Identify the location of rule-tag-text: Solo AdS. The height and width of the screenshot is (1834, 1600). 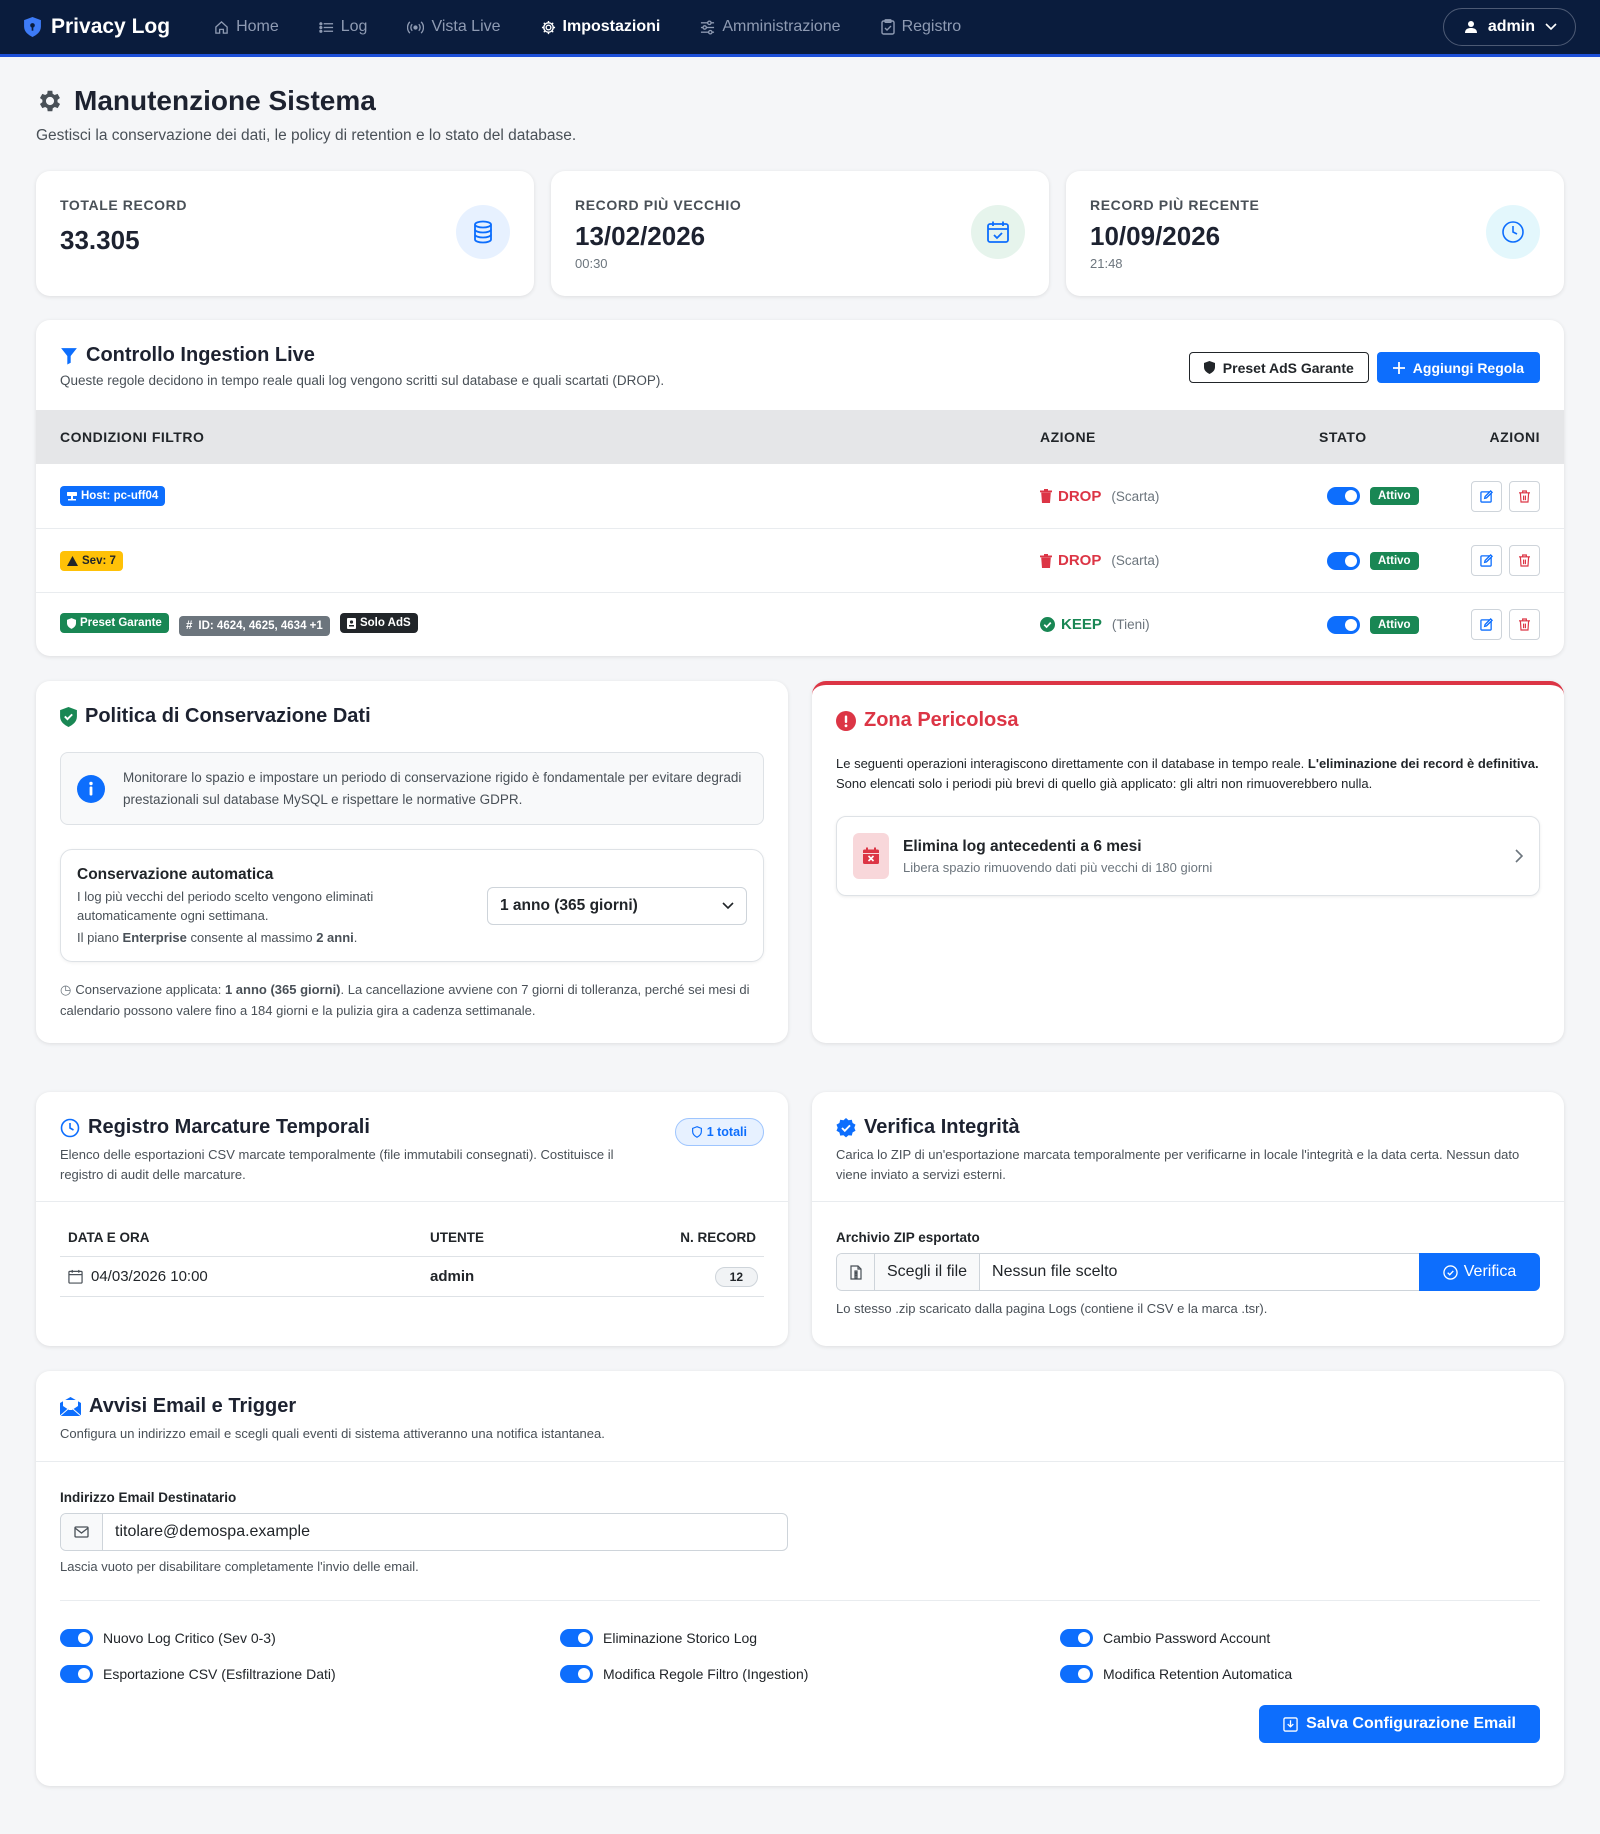
(385, 623).